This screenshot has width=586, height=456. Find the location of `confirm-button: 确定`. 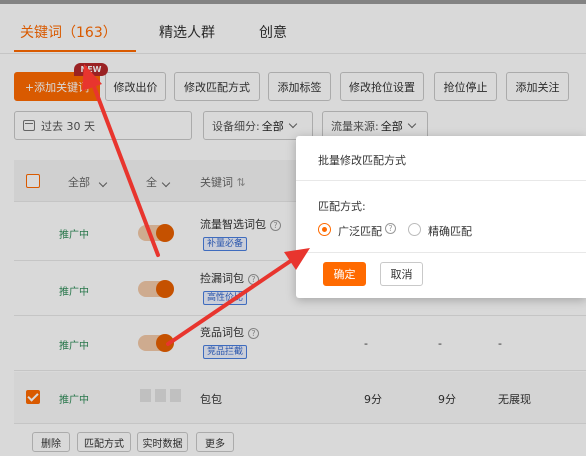

confirm-button: 确定 is located at coordinates (344, 274).